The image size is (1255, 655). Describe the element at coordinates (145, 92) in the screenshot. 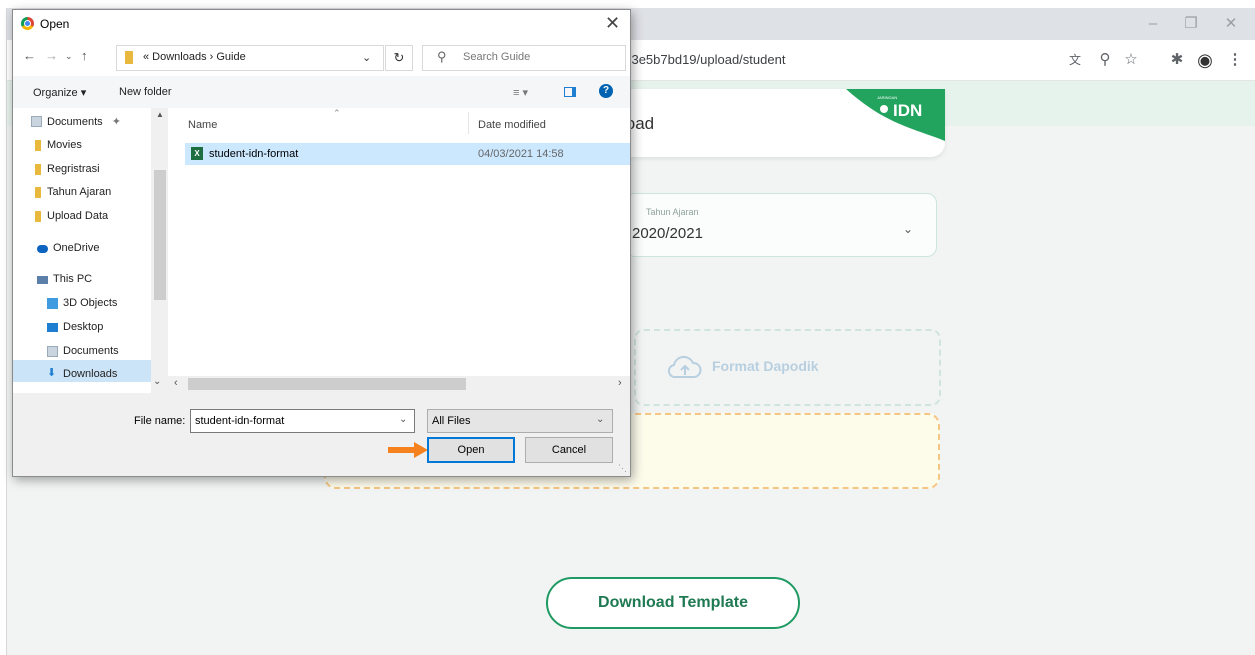

I see `new-folder-button: New folder` at that location.